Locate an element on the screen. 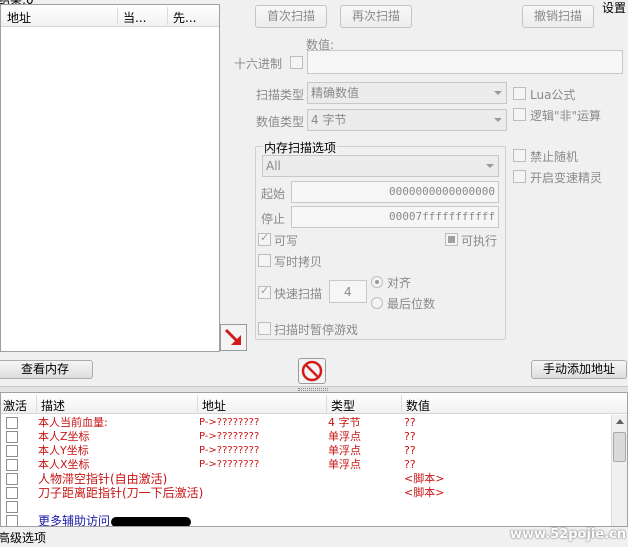 This screenshot has width=628, height=547. speedhack-label: 开启变速精灵 is located at coordinates (566, 178).